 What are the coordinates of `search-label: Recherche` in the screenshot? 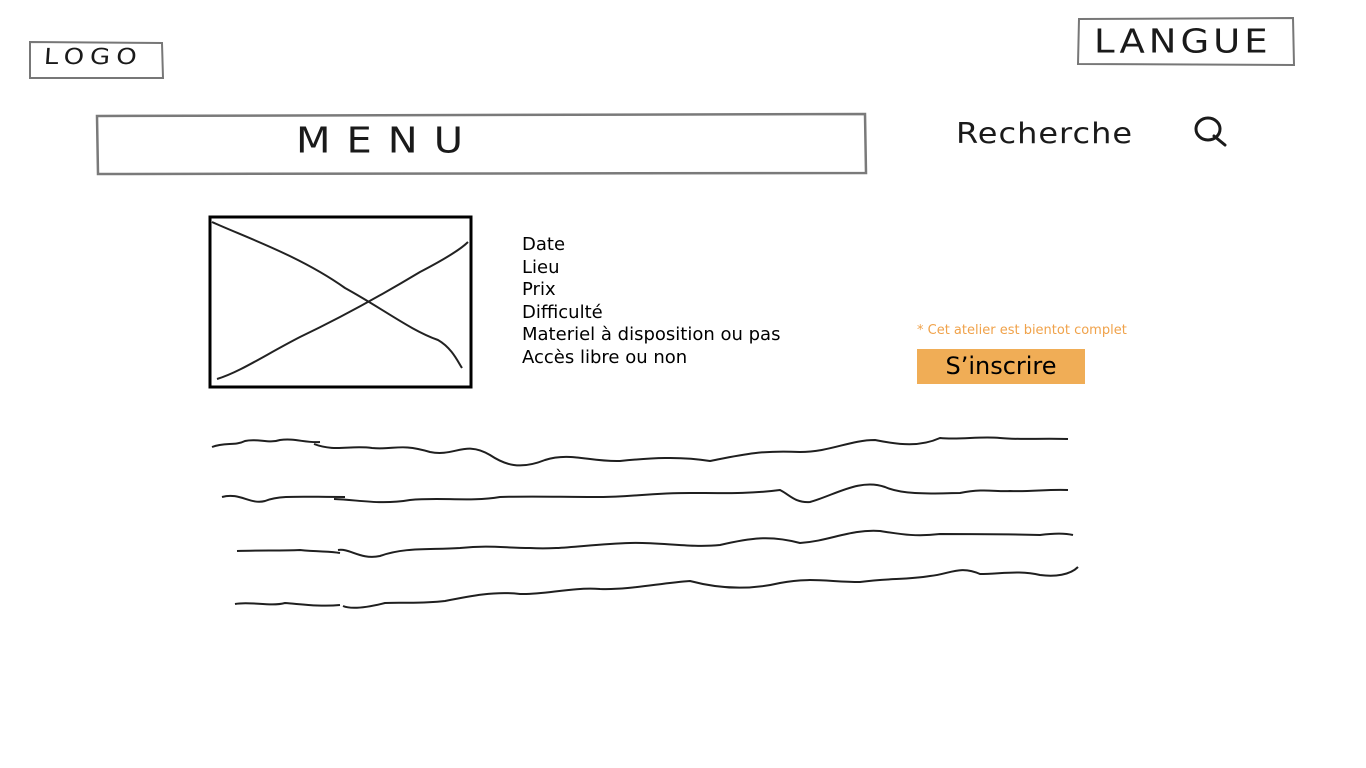 It's located at (1045, 133).